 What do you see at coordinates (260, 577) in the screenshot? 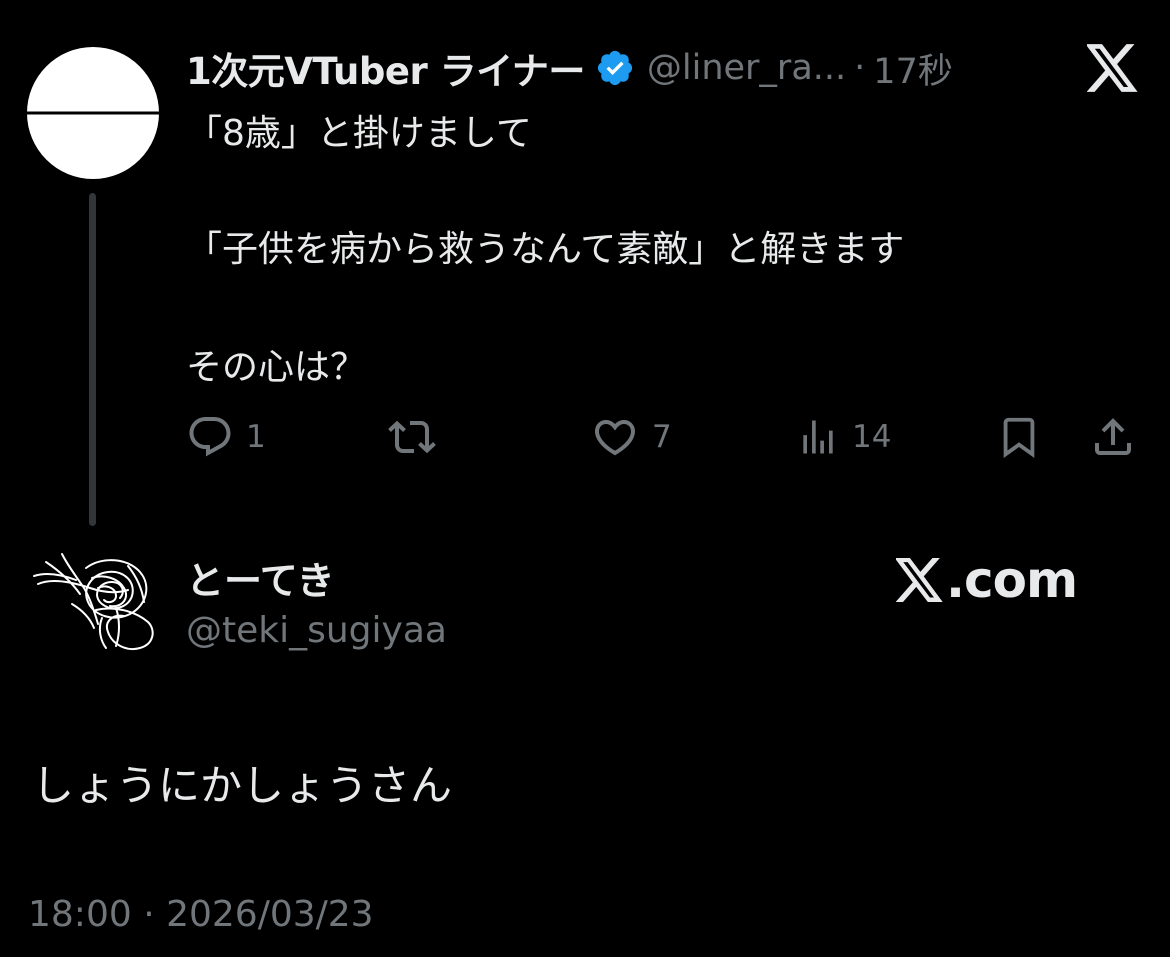
I see `reply-display-name: とーてき` at bounding box center [260, 577].